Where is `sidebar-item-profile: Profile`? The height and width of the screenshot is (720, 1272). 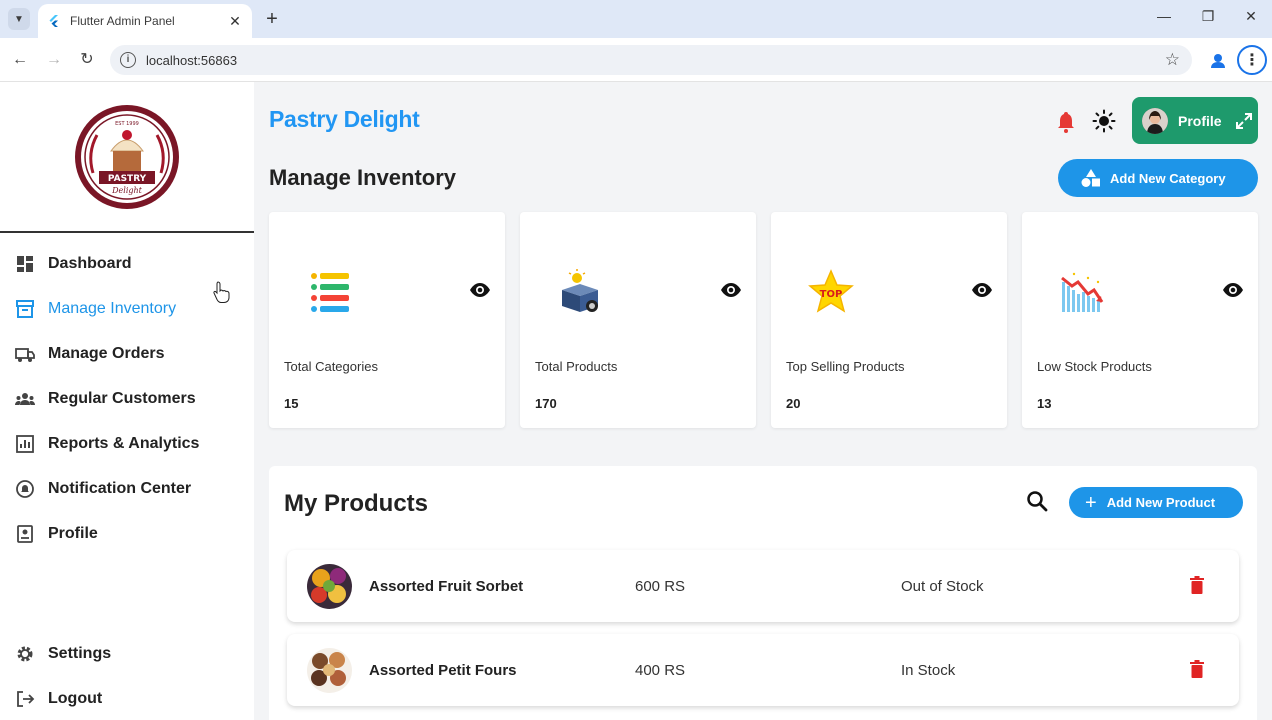
sidebar-item-profile: Profile is located at coordinates (56, 534).